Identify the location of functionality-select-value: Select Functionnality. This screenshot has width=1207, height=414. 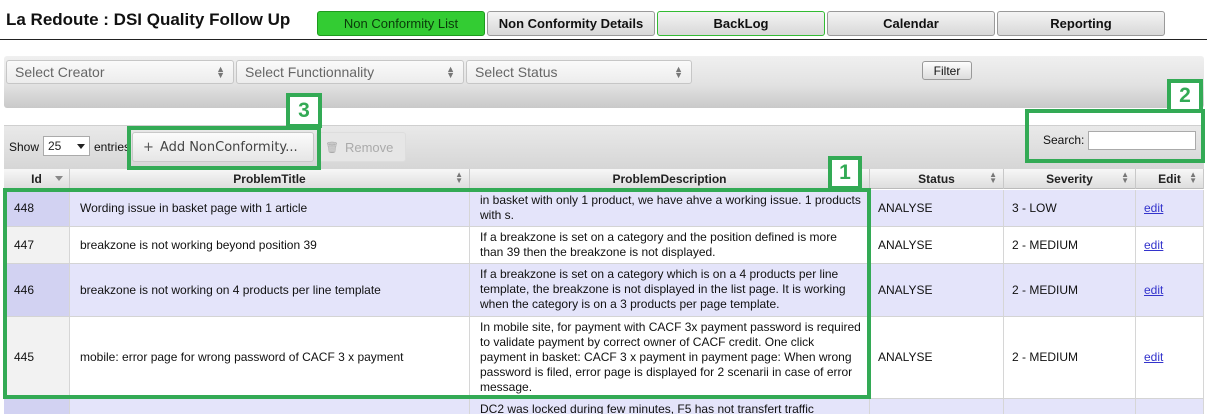
(310, 72).